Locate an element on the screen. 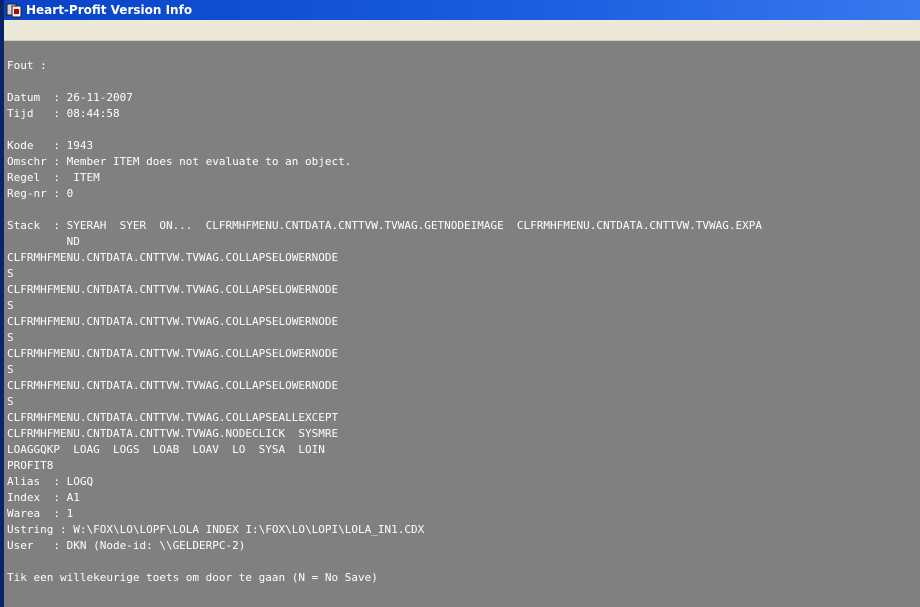 Image resolution: width=920 pixels, height=607 pixels. console-line: Datum : 26-11-2007 is located at coordinates (70, 97).